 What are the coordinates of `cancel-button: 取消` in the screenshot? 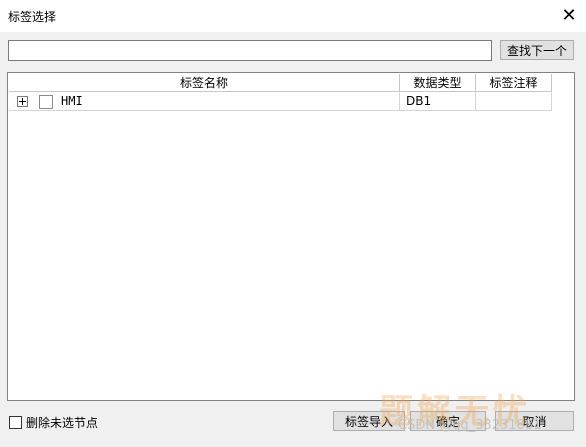 It's located at (534, 421).